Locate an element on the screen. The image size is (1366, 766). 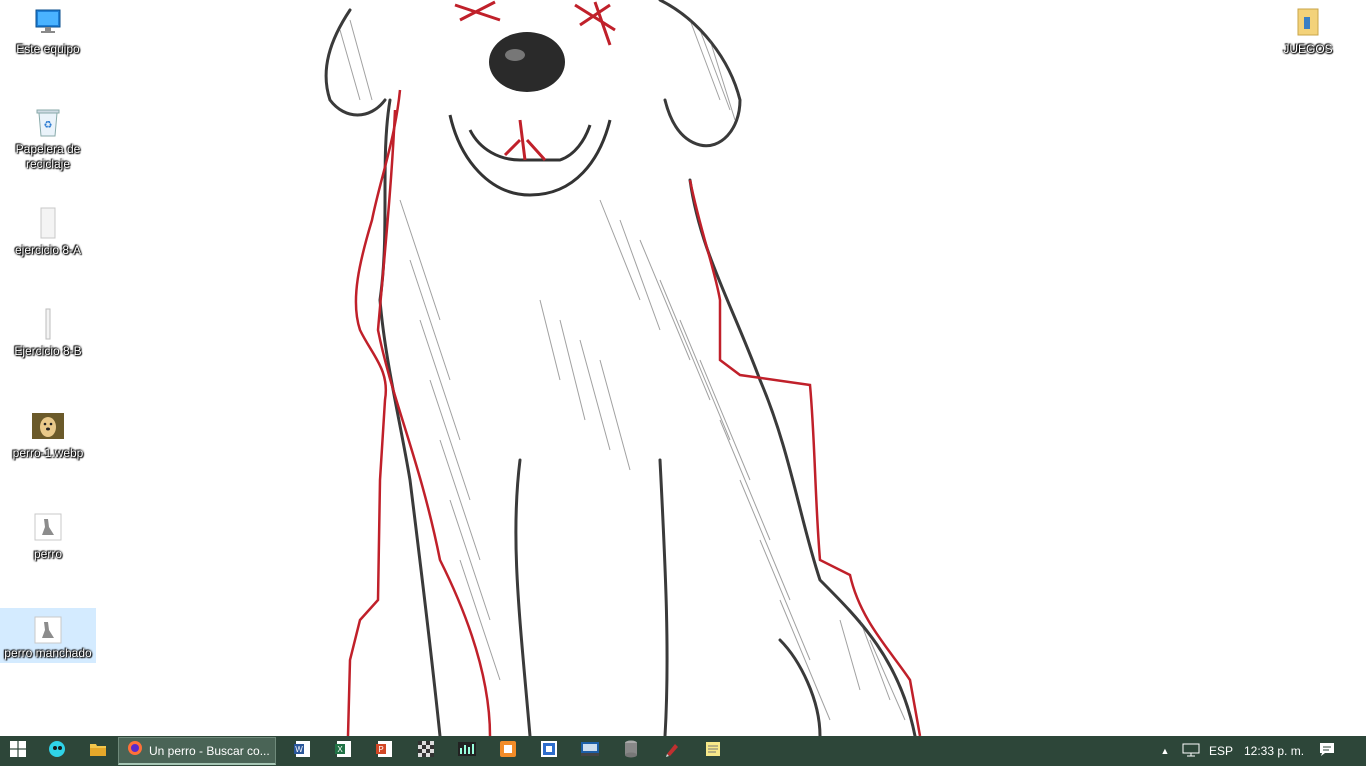
taskbar-word: W is located at coordinates (302, 751).